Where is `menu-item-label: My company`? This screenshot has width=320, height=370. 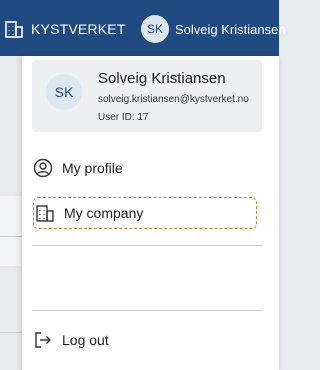
menu-item-label: My company is located at coordinates (104, 213).